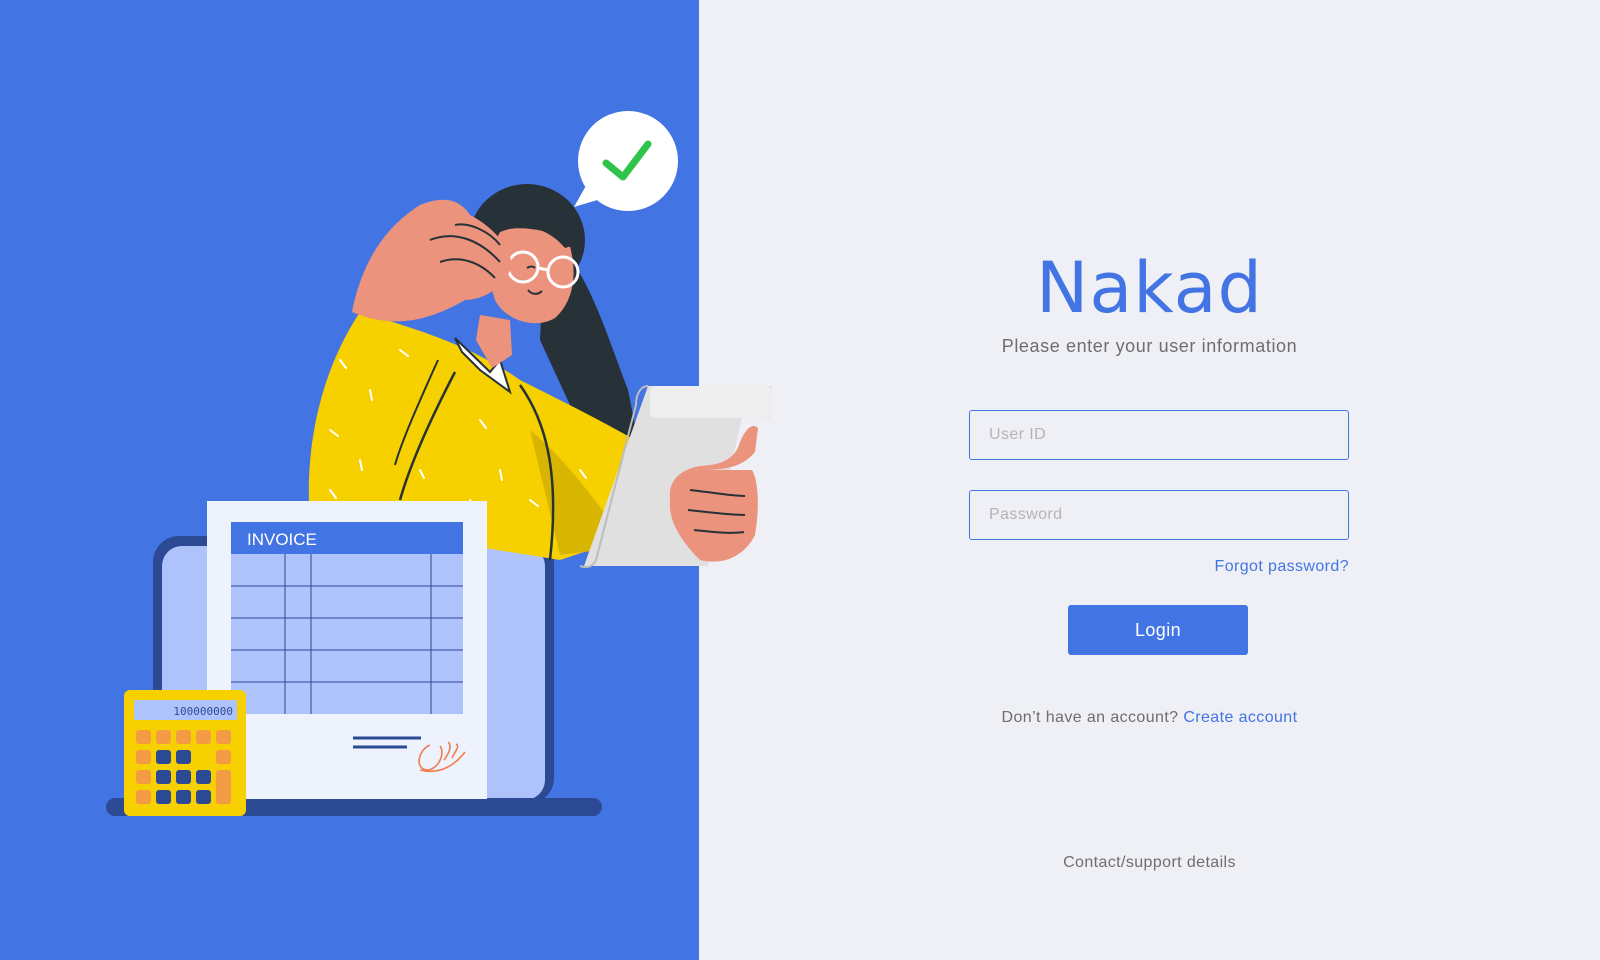 This screenshot has height=960, width=1600. I want to click on forgot-password-link: Forgot password?, so click(1159, 567).